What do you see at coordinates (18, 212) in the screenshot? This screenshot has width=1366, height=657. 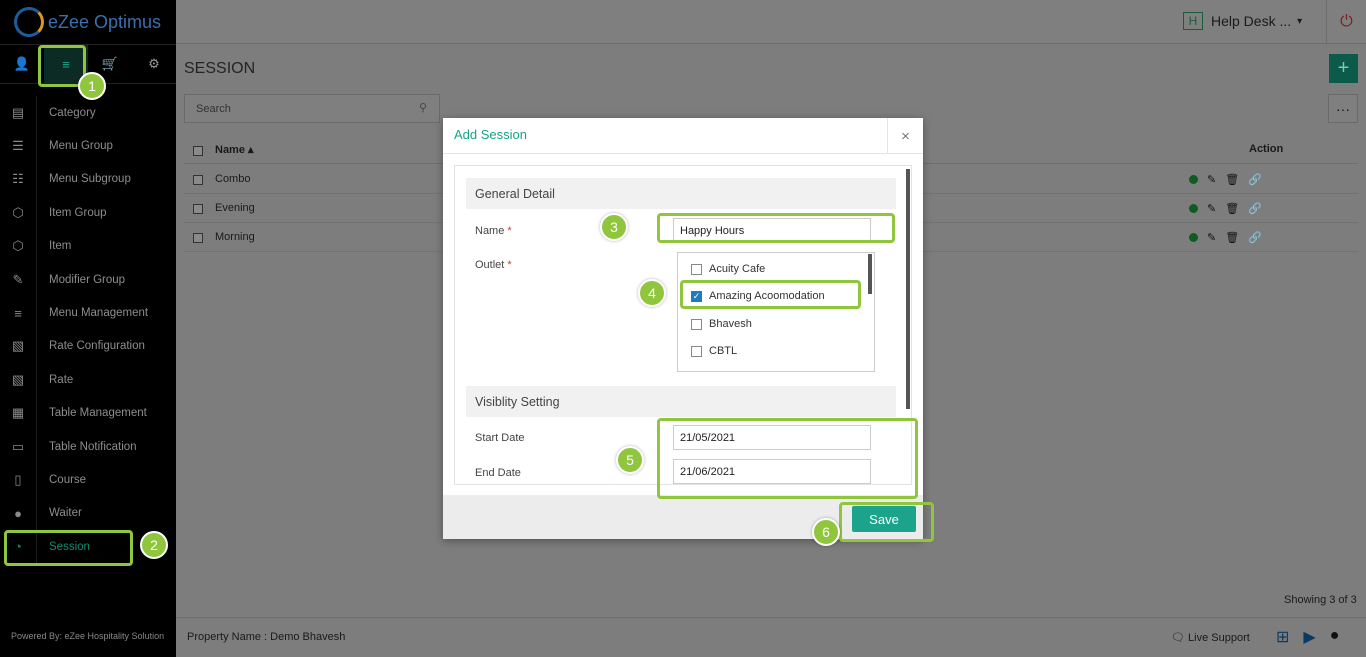 I see `cube-icon: ⬡` at bounding box center [18, 212].